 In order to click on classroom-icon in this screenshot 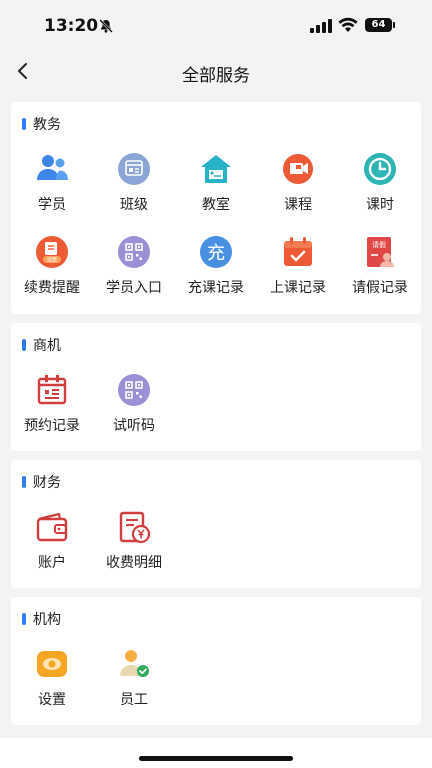, I will do `click(216, 169)`.